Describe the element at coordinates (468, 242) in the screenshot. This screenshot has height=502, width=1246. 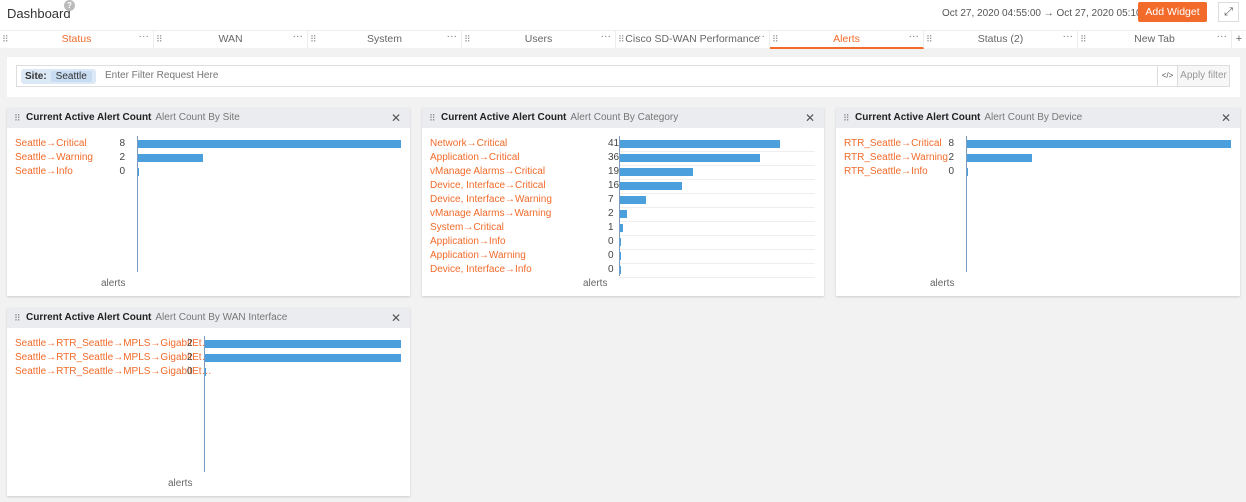
I see `bar-label: Application→Info` at that location.